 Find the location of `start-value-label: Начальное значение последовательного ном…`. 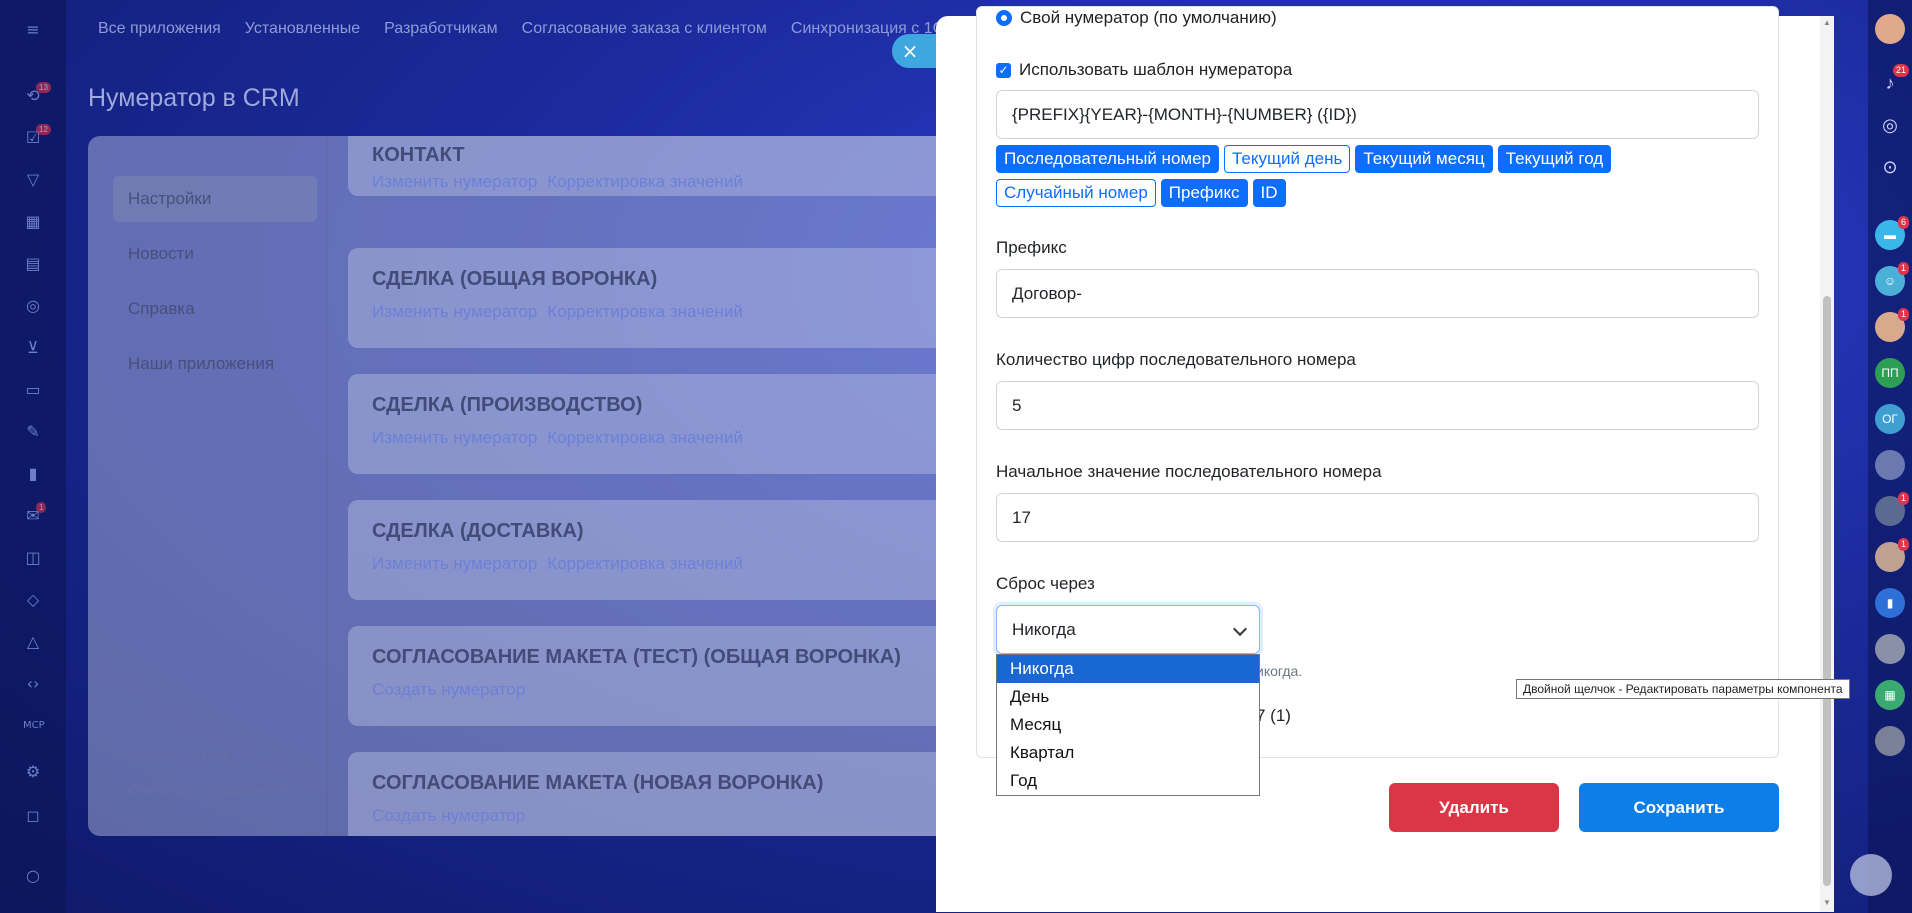

start-value-label: Начальное значение последовательного ном… is located at coordinates (1189, 471).